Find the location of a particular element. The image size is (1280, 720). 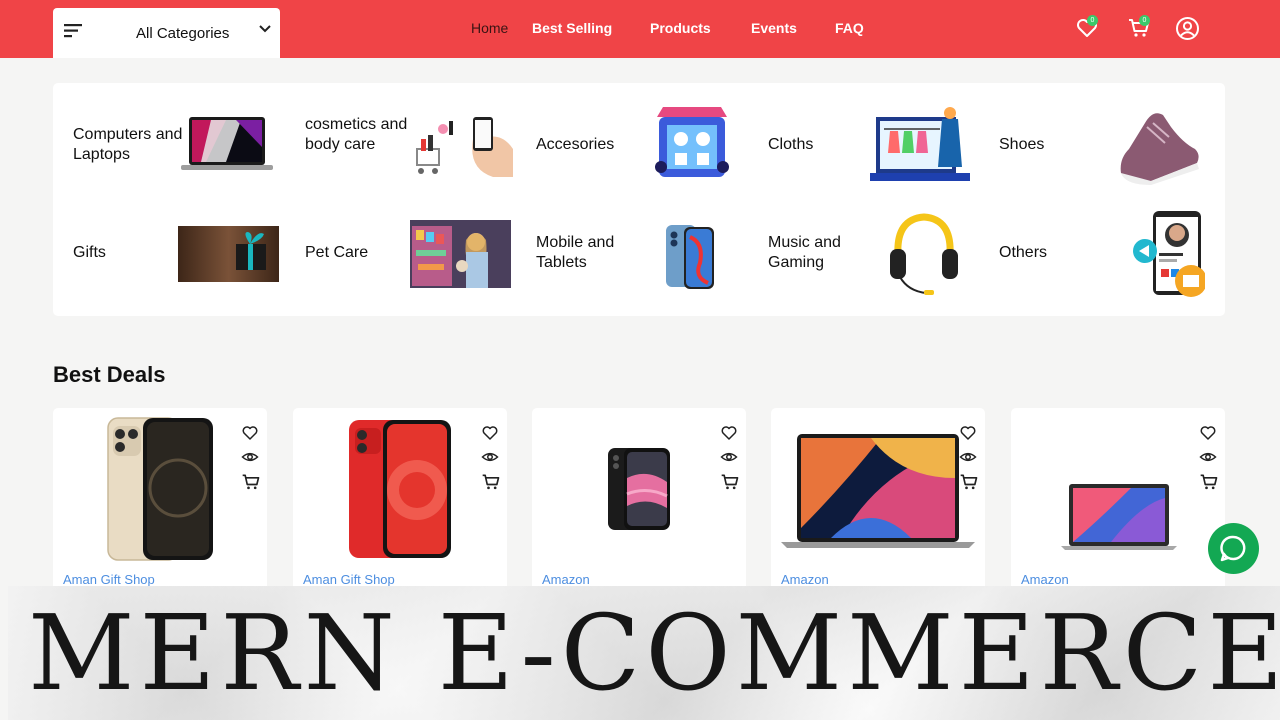

category-label: Gifts is located at coordinates (89, 252).